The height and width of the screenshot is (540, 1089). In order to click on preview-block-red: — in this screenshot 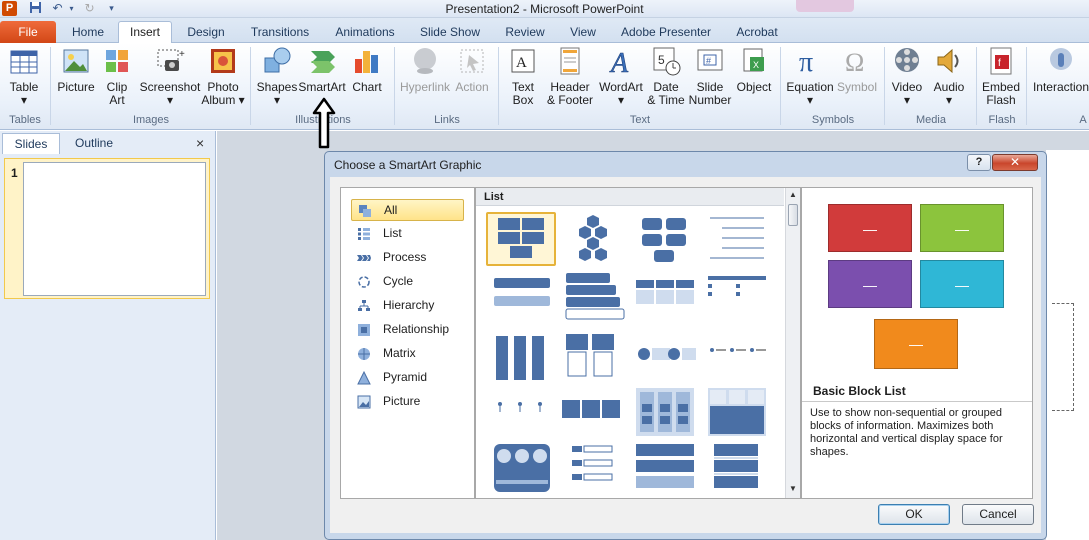, I will do `click(870, 228)`.